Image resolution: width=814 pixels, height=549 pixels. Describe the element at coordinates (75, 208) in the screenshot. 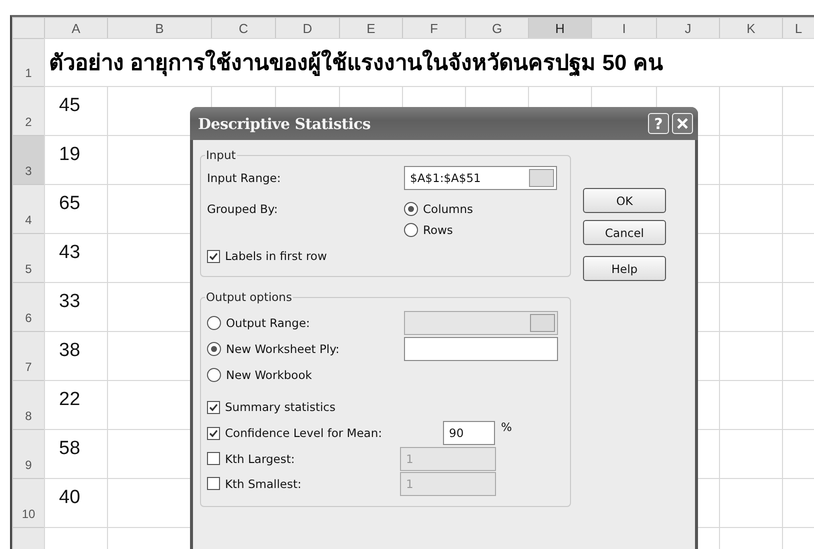

I see `table-cell: 65` at that location.